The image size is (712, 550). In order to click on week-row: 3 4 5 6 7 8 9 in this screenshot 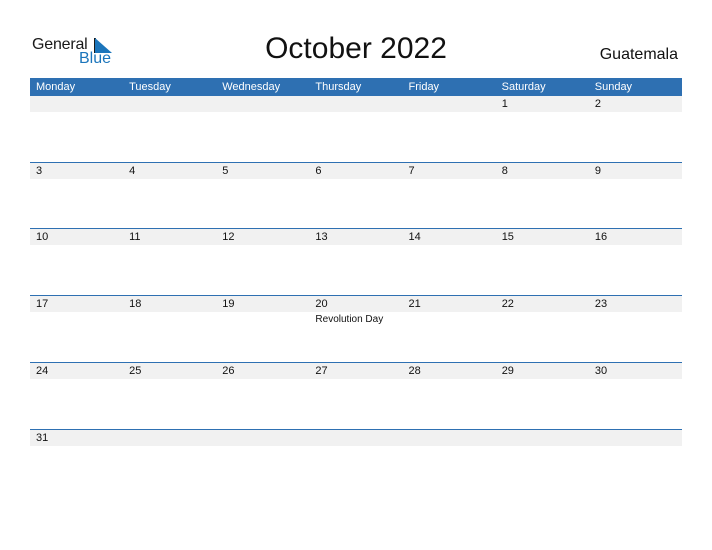, I will do `click(356, 195)`.